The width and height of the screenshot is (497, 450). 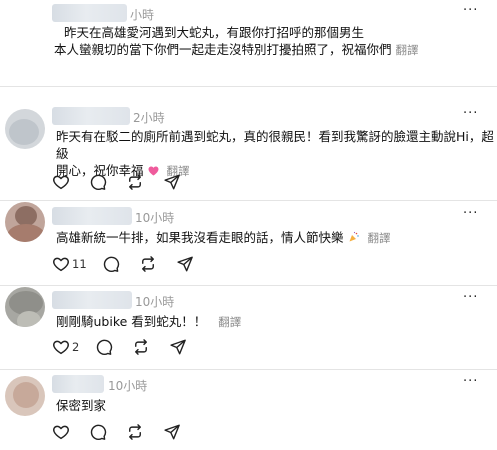 What do you see at coordinates (223, 49) in the screenshot?
I see `comment-line-text: 本人蠻親切的當下你們一起走走沒特別打擾拍照了，祝福你們` at bounding box center [223, 49].